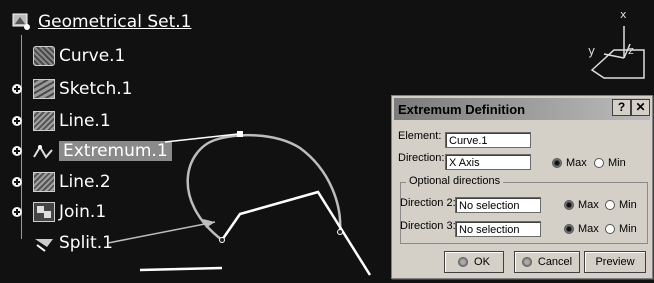 This screenshot has height=283, width=654. Describe the element at coordinates (240, 134) in the screenshot. I see `extremum-point` at that location.